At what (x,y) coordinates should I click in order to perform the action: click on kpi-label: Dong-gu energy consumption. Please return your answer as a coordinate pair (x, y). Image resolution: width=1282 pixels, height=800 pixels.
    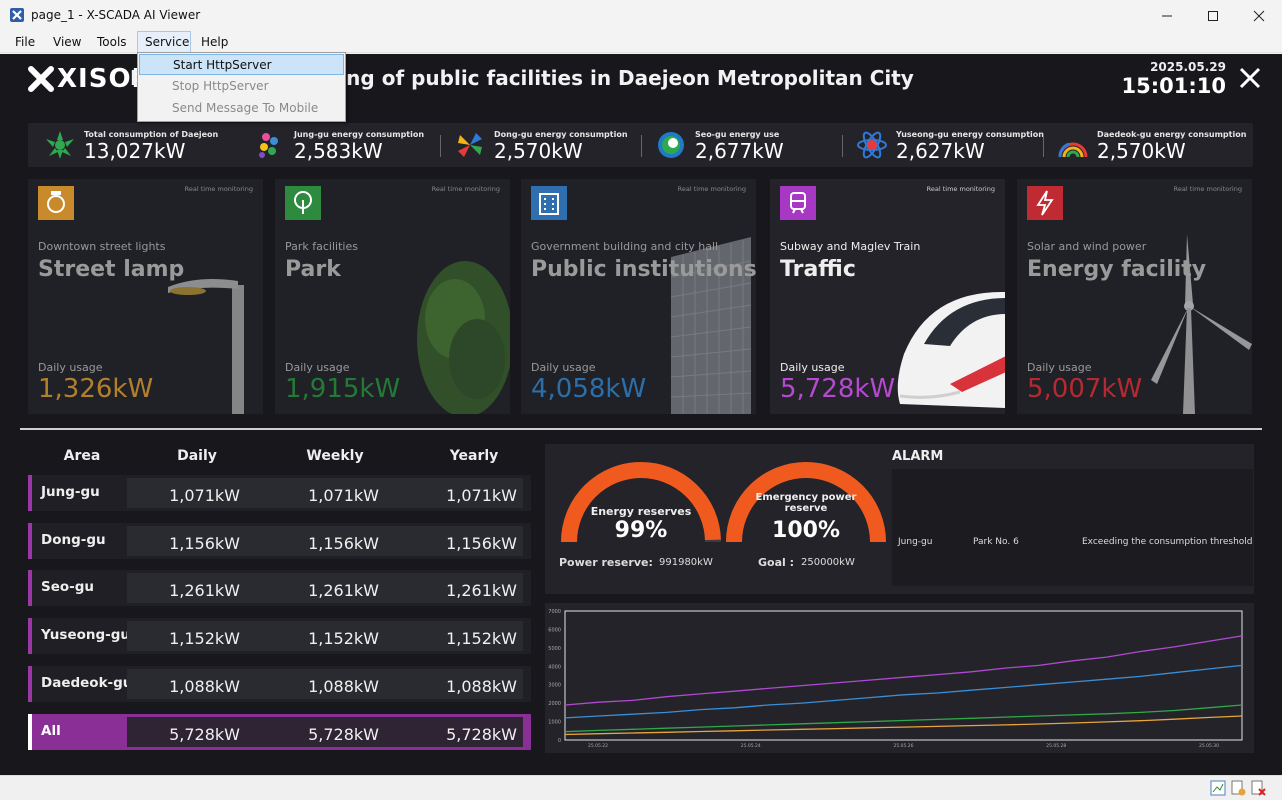
    Looking at the image, I should click on (561, 134).